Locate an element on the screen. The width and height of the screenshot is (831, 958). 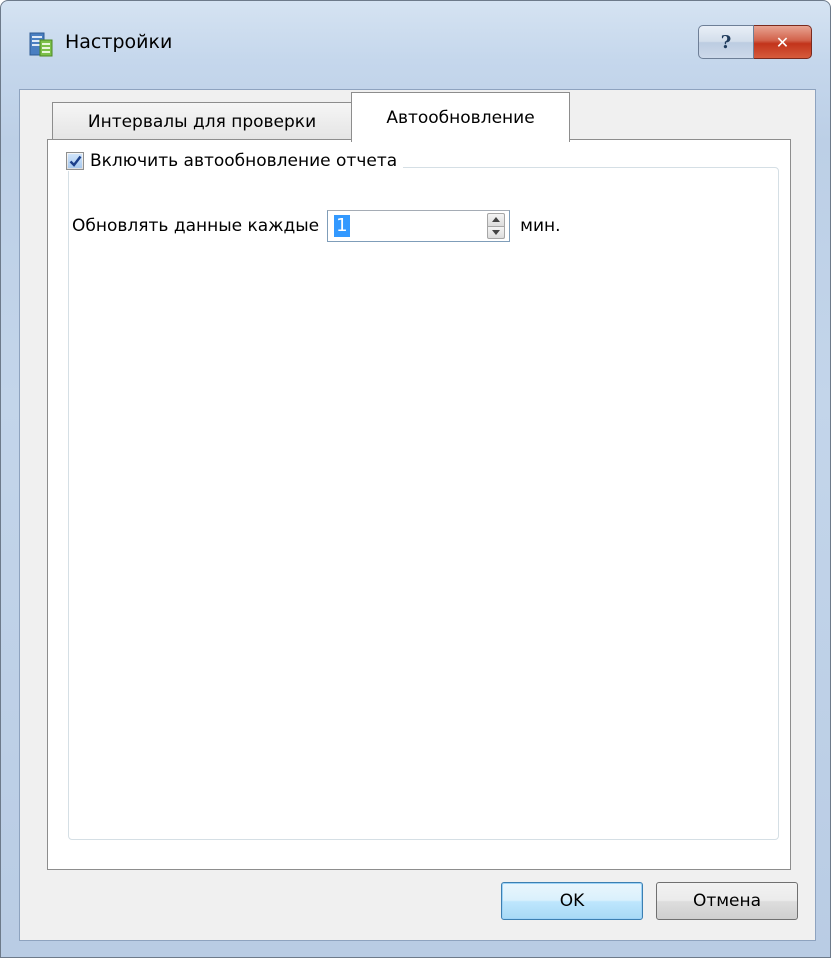
spin-down-button is located at coordinates (496, 232).